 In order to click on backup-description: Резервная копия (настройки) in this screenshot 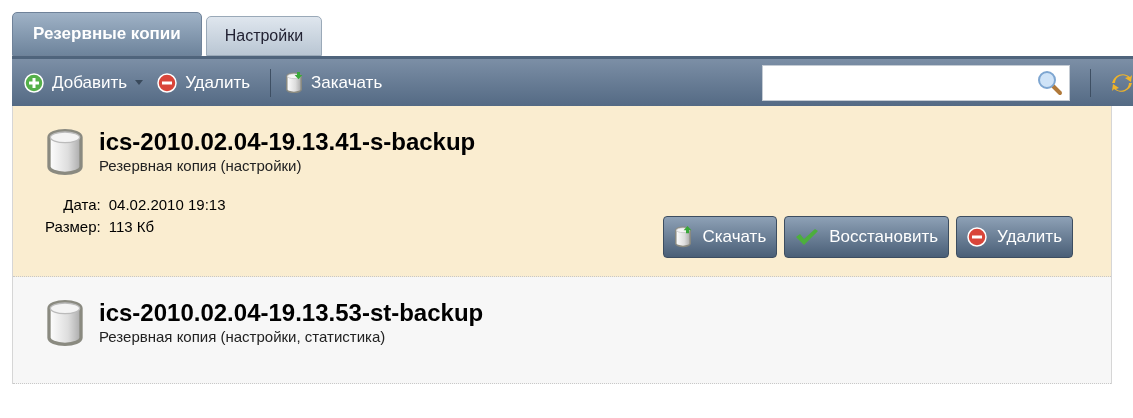, I will do `click(201, 166)`.